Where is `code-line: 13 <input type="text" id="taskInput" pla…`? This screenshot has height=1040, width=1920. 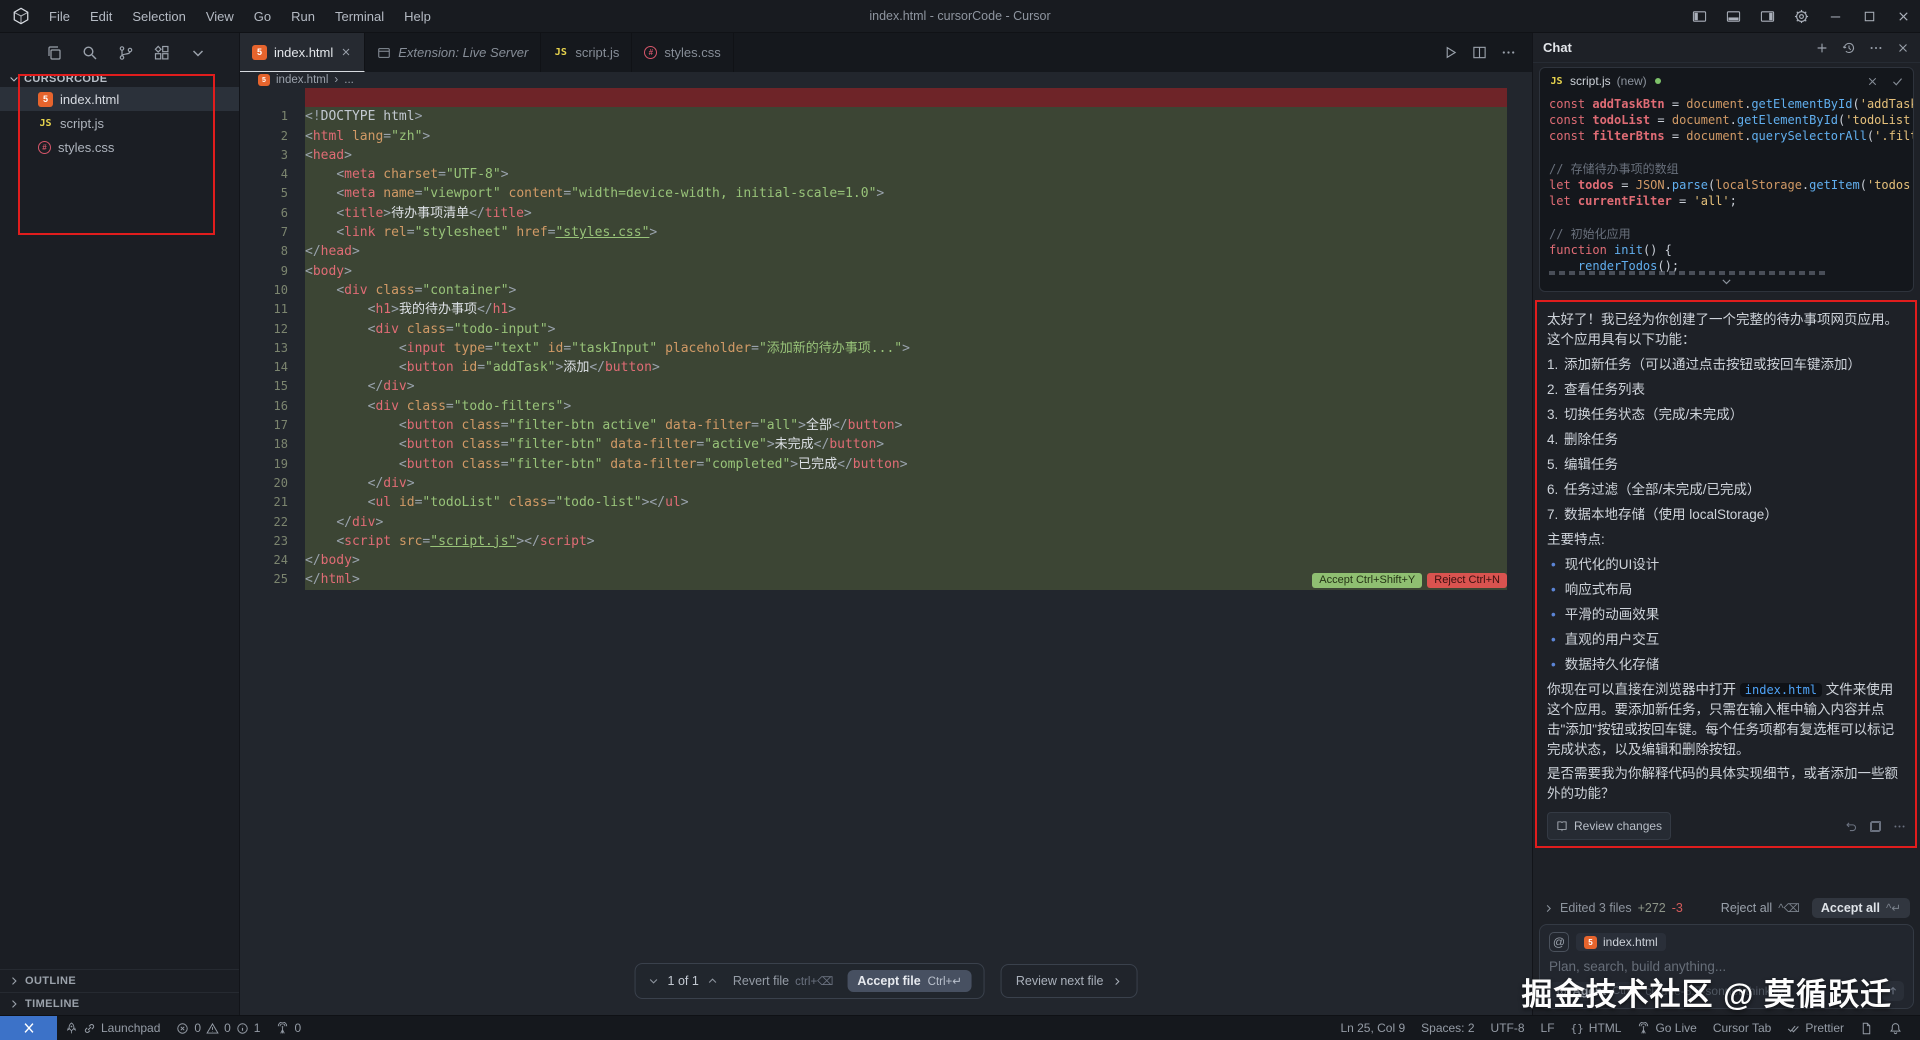
code-line: 13 <input type="text" id="taskInput" pla… is located at coordinates (886, 348).